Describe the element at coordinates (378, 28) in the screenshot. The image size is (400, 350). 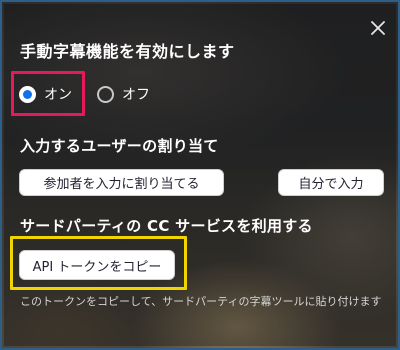
I see `close-icon` at that location.